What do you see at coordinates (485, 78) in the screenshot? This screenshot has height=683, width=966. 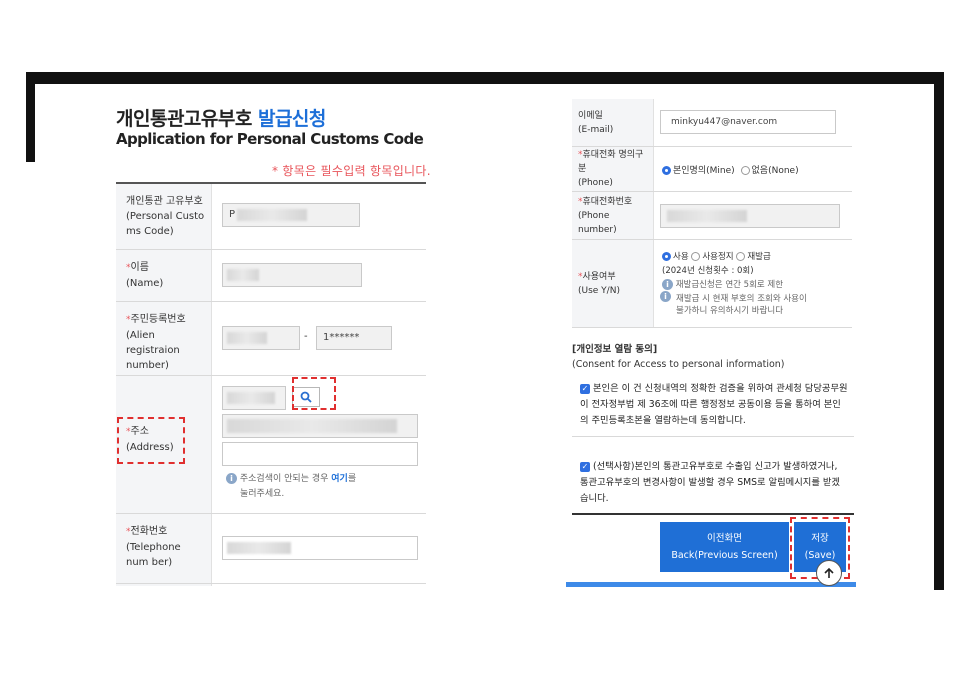 I see `screen-frame-top` at bounding box center [485, 78].